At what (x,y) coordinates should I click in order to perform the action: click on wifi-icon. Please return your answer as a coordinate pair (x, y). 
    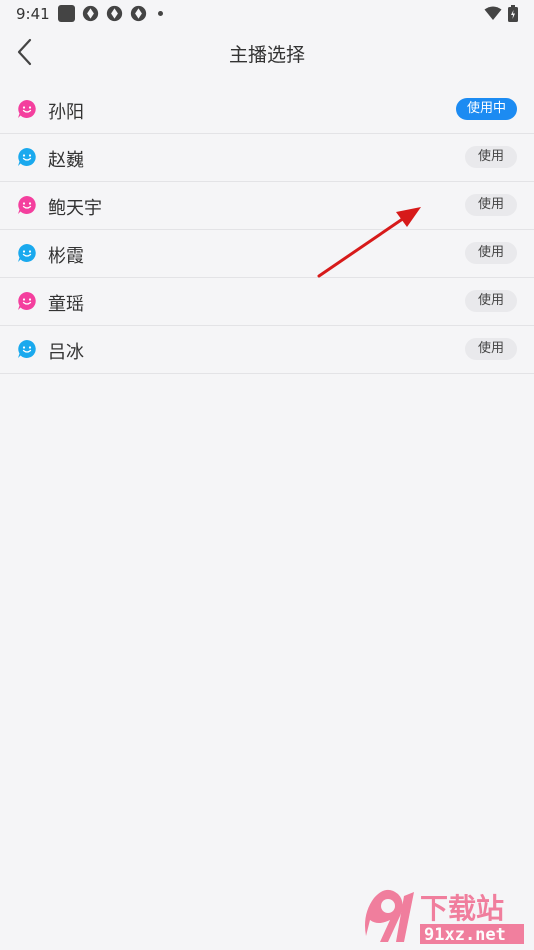
    Looking at the image, I should click on (493, 13).